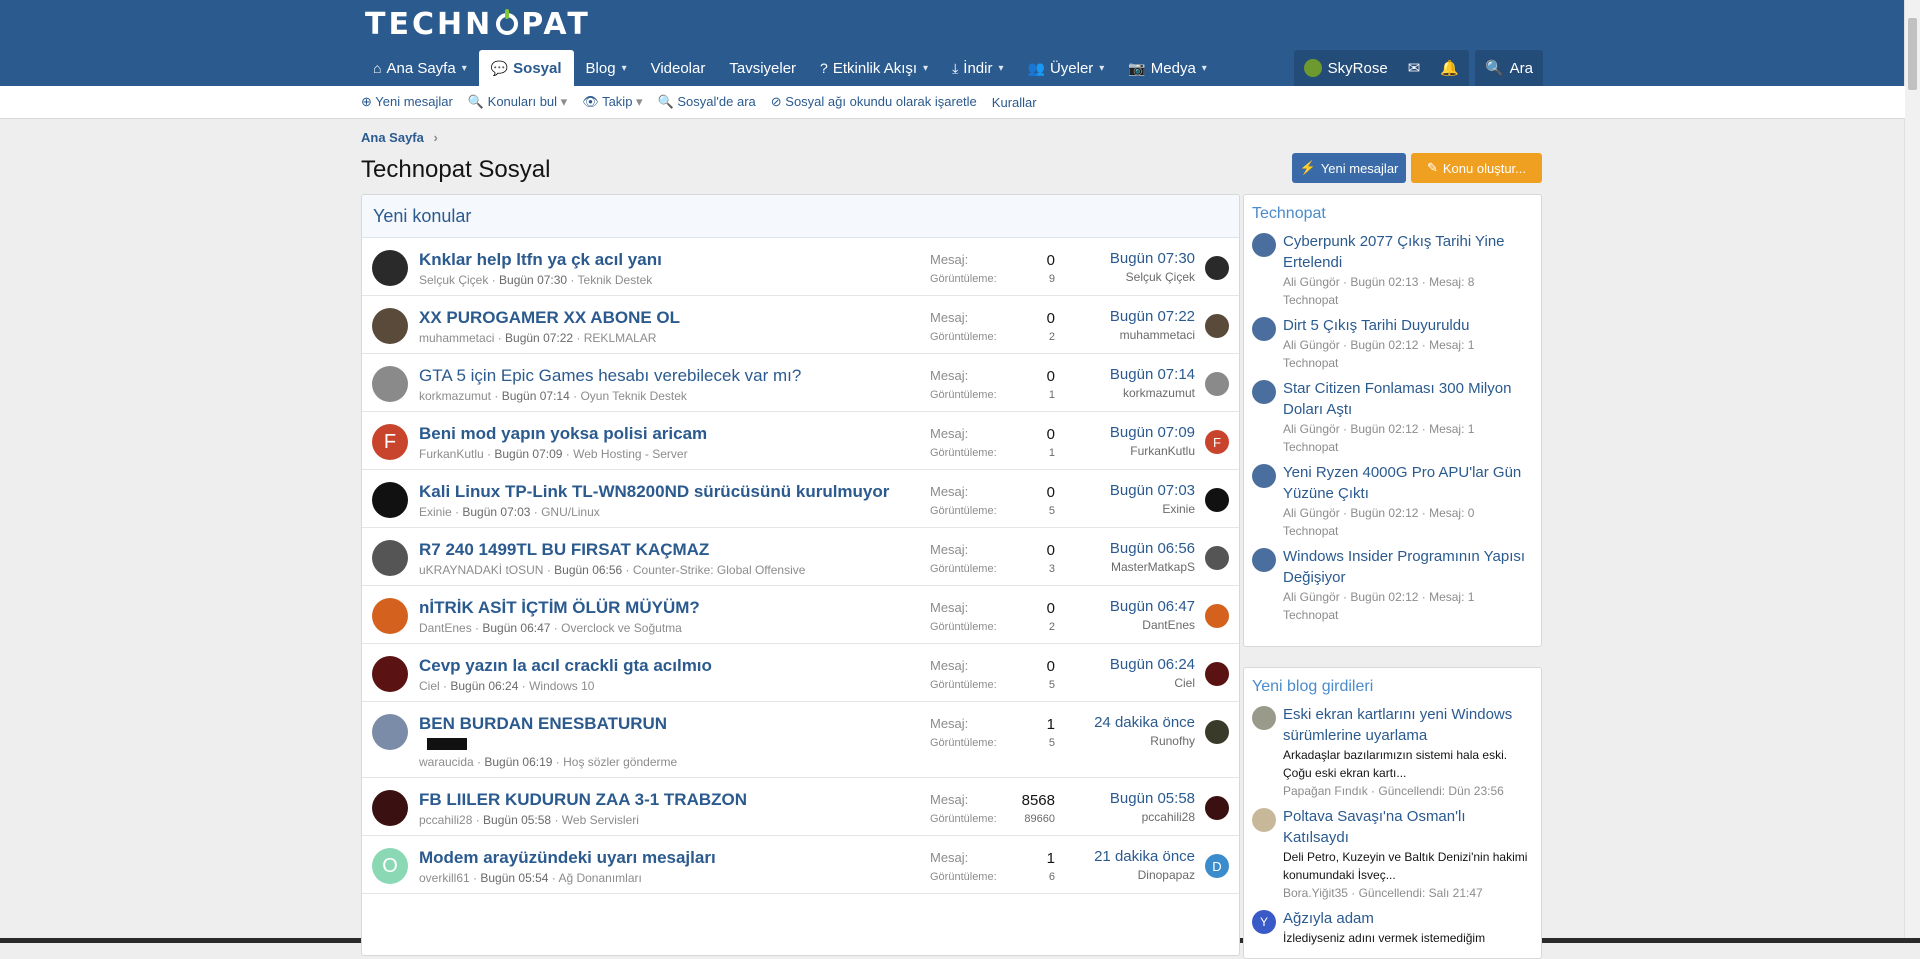  What do you see at coordinates (719, 570) in the screenshot?
I see `thread-forum: Counter-Strike: Global Offensive` at bounding box center [719, 570].